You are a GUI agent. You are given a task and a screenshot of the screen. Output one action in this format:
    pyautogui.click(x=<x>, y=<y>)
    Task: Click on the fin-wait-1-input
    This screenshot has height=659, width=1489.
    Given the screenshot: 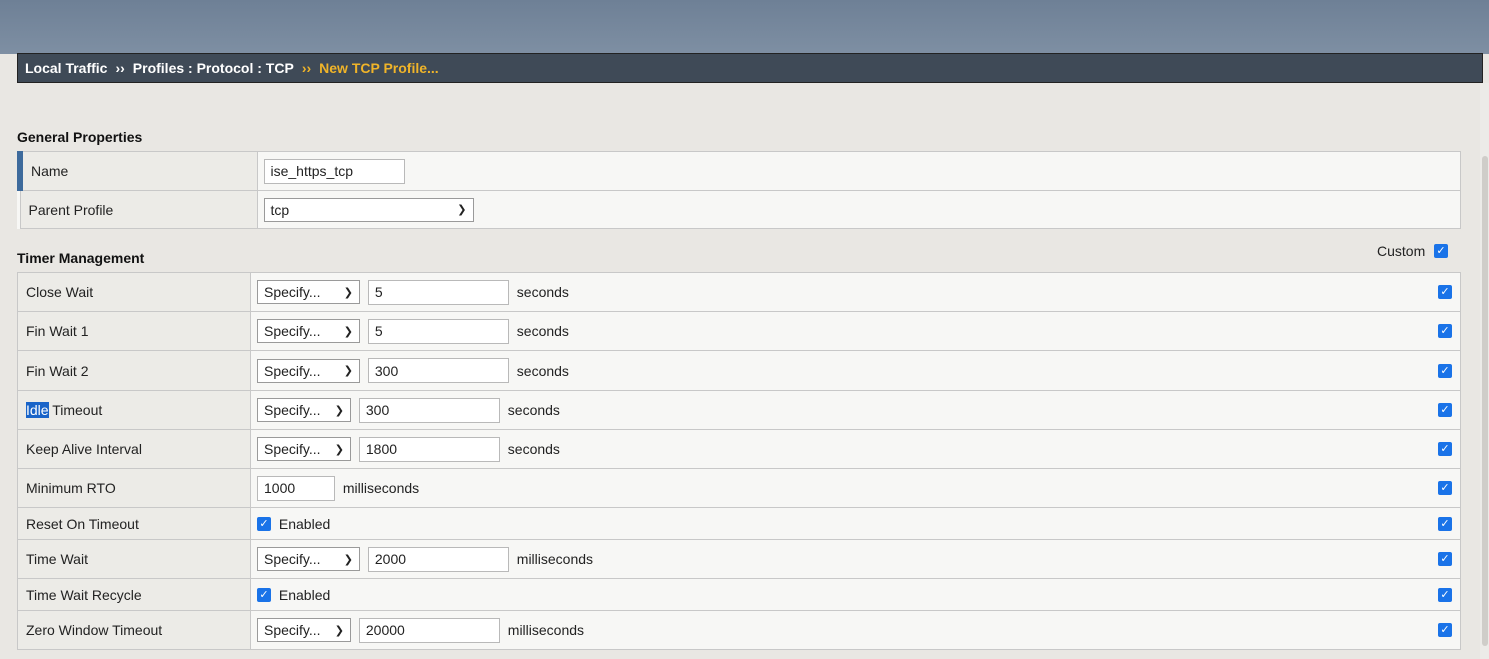 What is the action you would take?
    pyautogui.click(x=438, y=331)
    